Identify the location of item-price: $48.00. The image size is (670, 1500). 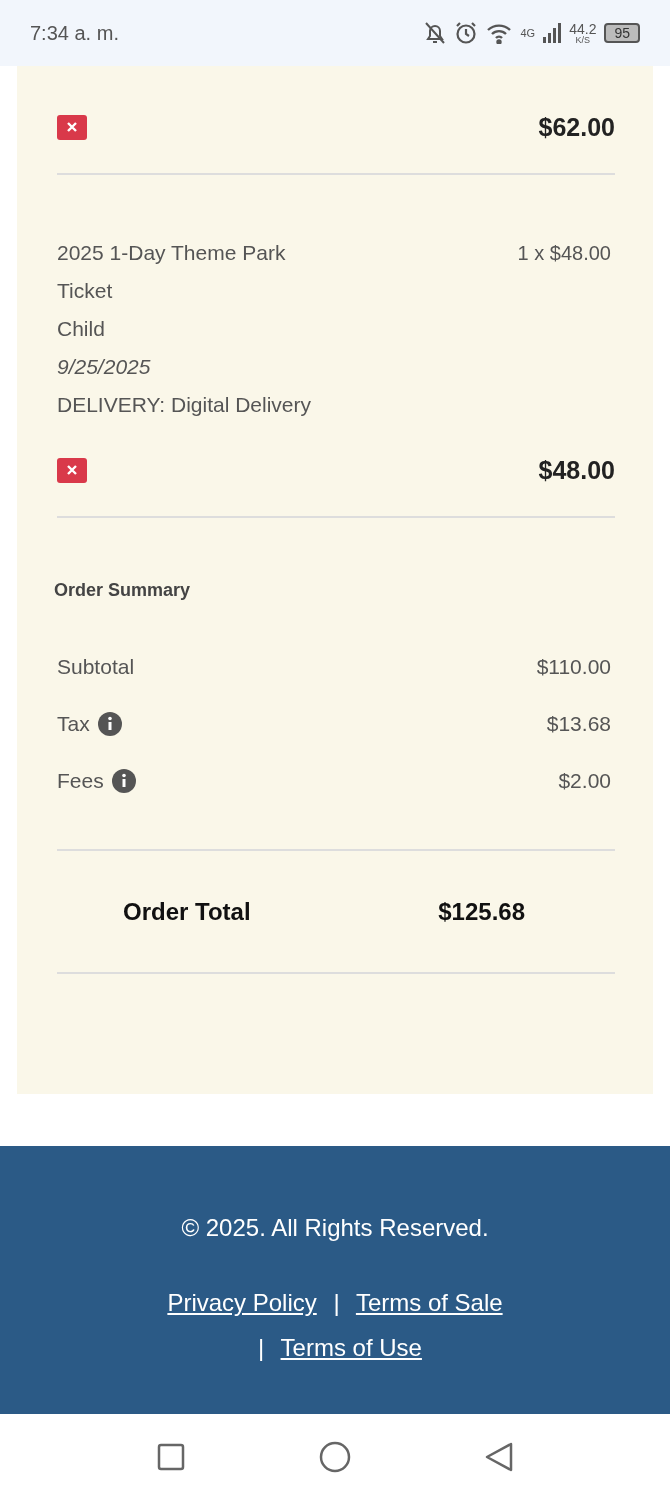
(576, 470).